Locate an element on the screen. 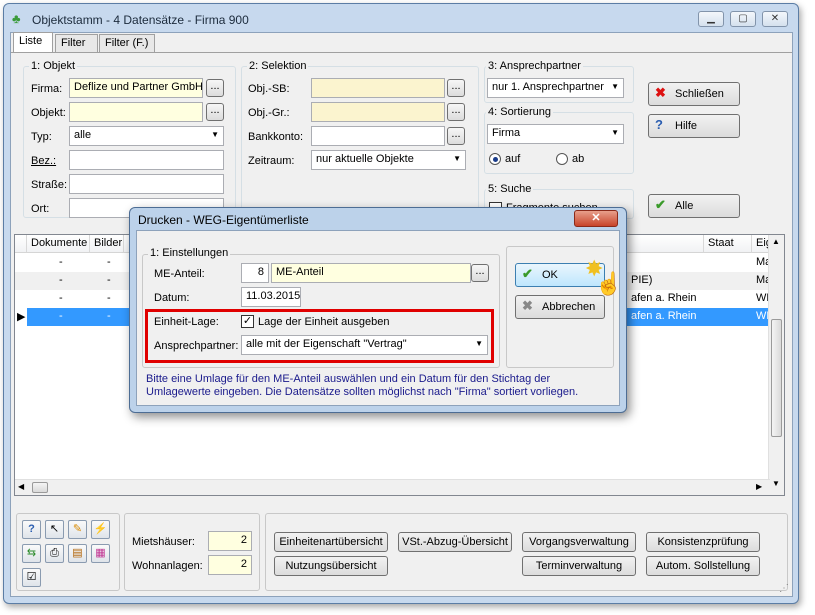 The height and width of the screenshot is (615, 815). miethaeuser-label: Mietshäuser: is located at coordinates (163, 542).